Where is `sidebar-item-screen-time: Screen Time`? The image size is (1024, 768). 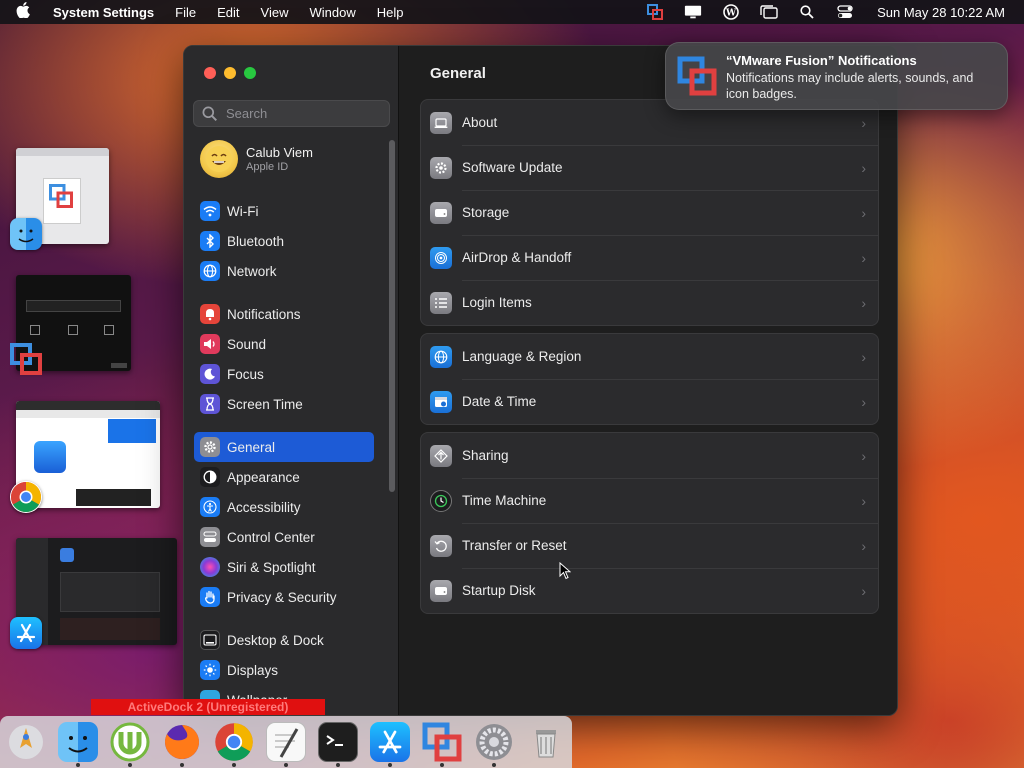 sidebar-item-screen-time: Screen Time is located at coordinates (284, 404).